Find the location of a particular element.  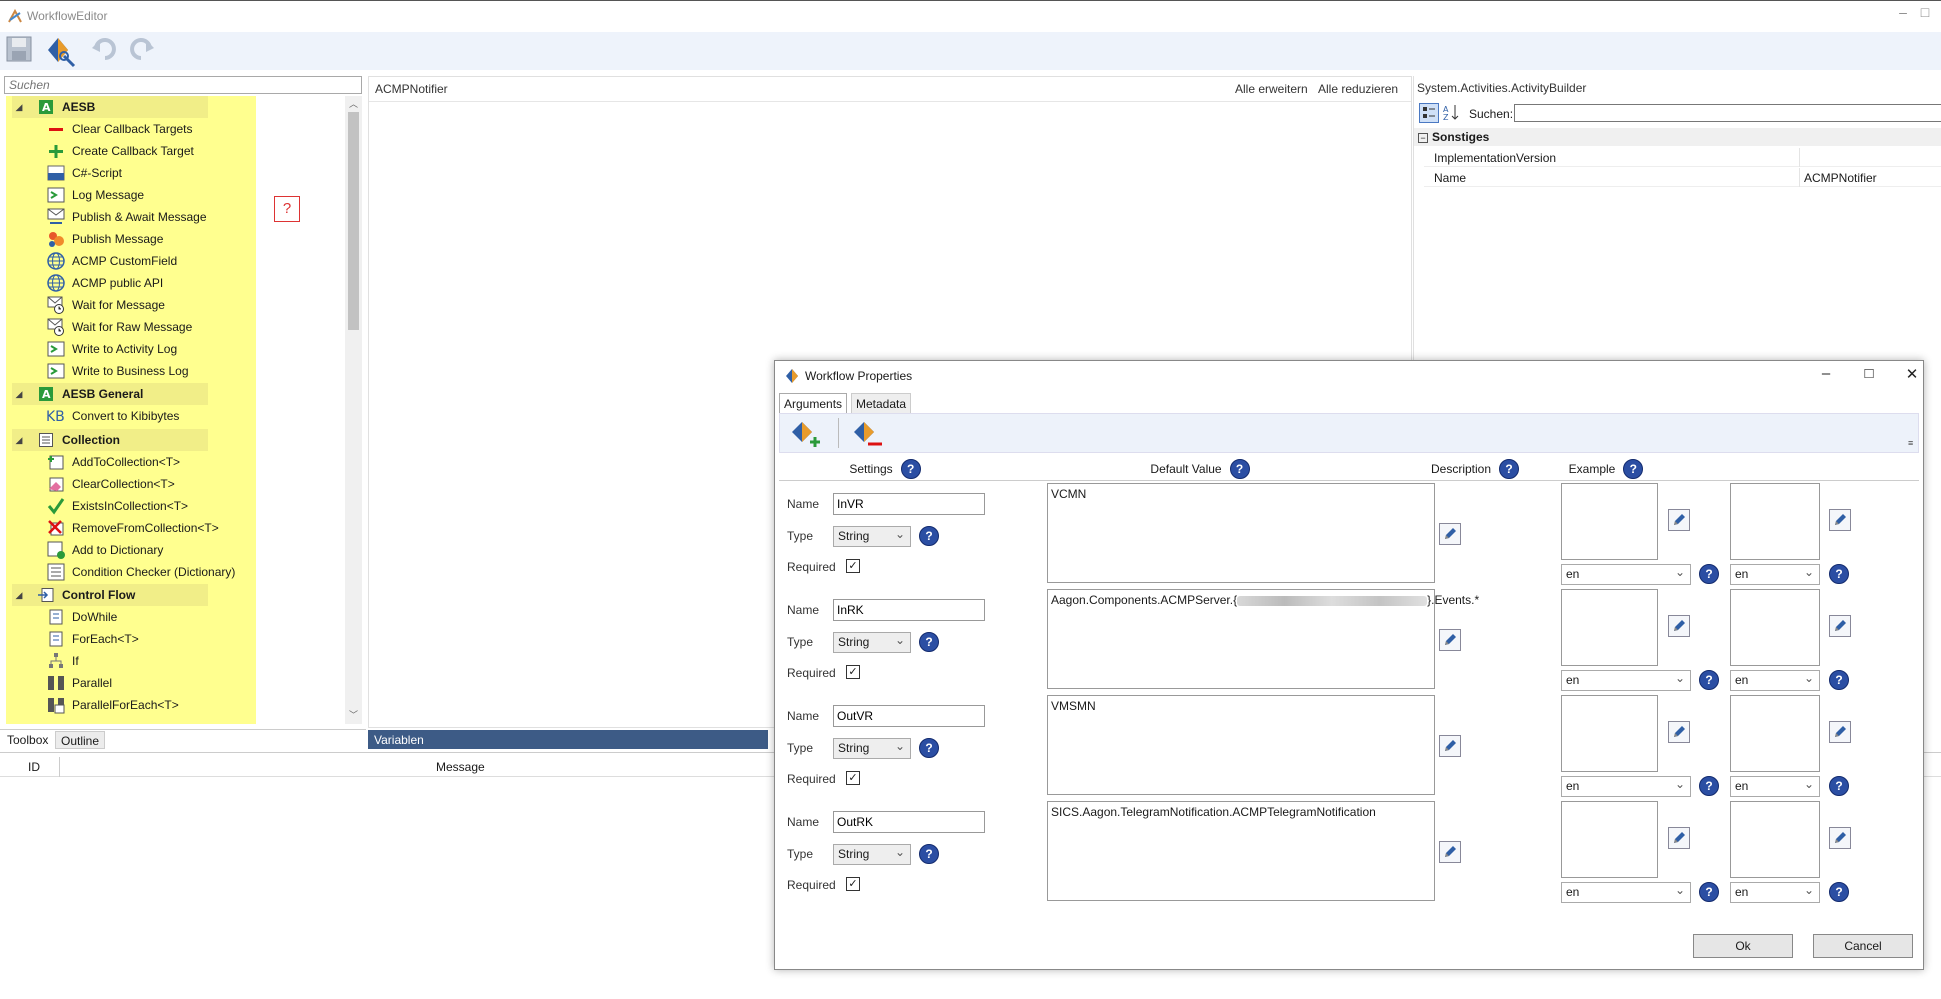

category-aesb-general: ◢ A AESB General is located at coordinates (110, 394).